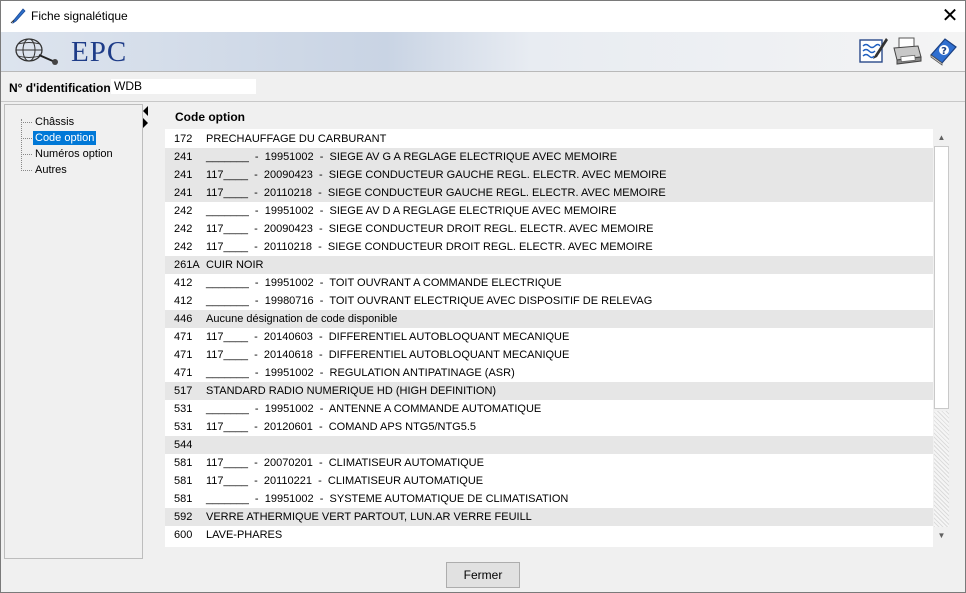  What do you see at coordinates (296, 139) in the screenshot?
I see `option-description: PRECHAUFFAGE DU CARBURANT` at bounding box center [296, 139].